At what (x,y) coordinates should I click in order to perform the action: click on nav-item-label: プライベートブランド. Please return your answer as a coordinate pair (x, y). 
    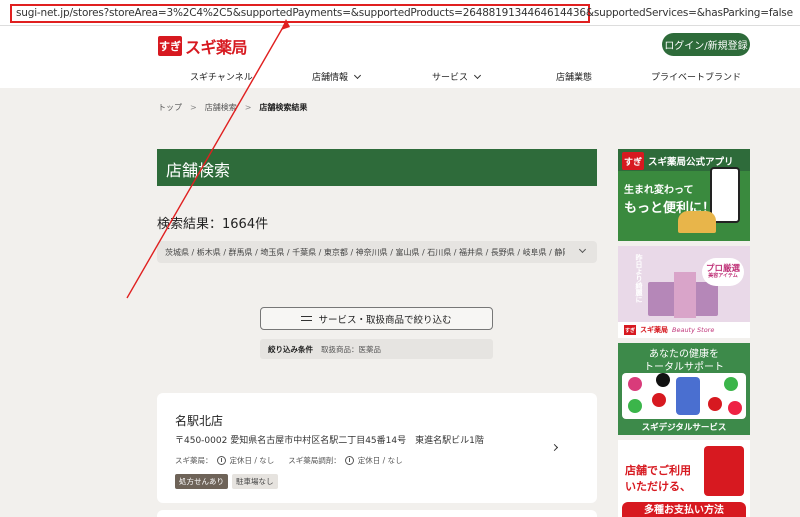
    Looking at the image, I should click on (696, 78).